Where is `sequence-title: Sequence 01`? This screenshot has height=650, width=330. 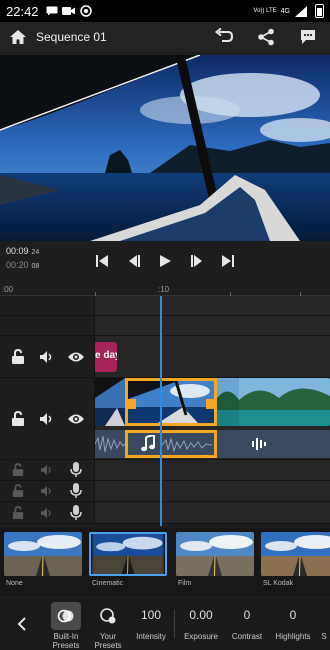 sequence-title: Sequence 01 is located at coordinates (71, 37).